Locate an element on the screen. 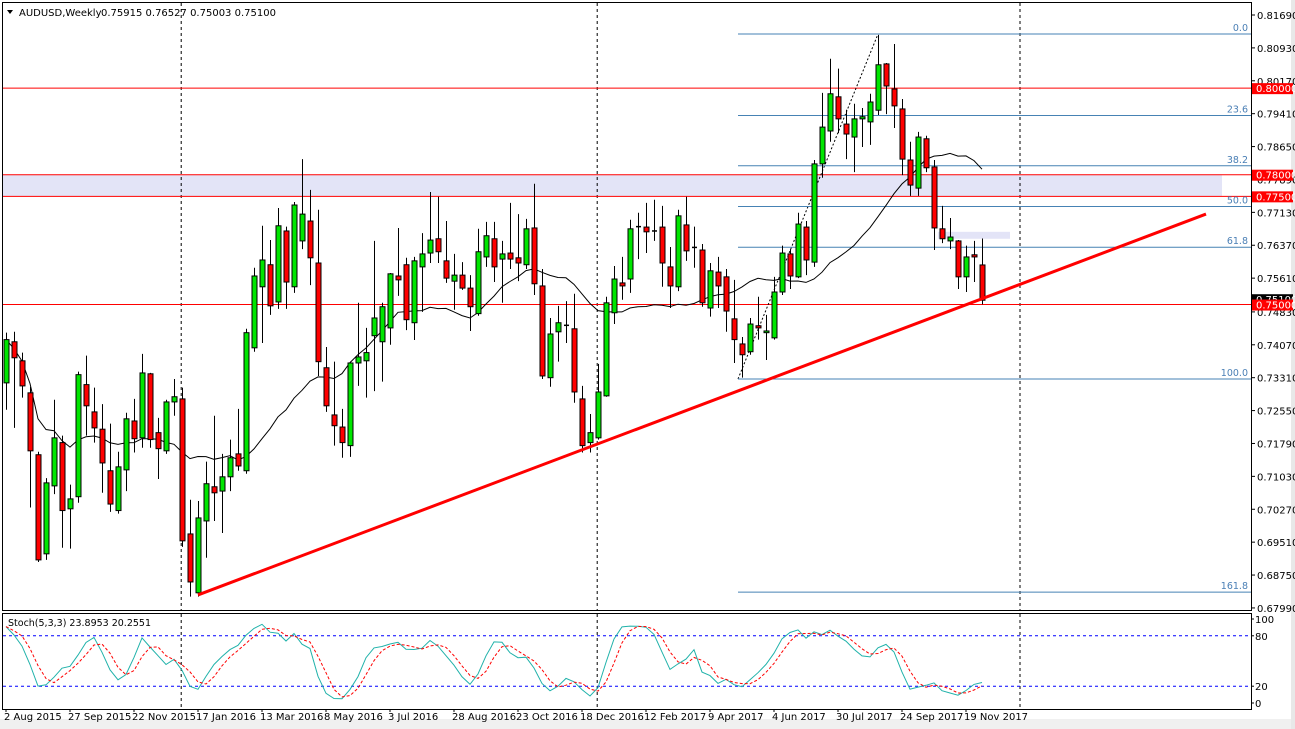 This screenshot has width=1295, height=729. price-axis-label: 0.71790 is located at coordinates (1276, 444).